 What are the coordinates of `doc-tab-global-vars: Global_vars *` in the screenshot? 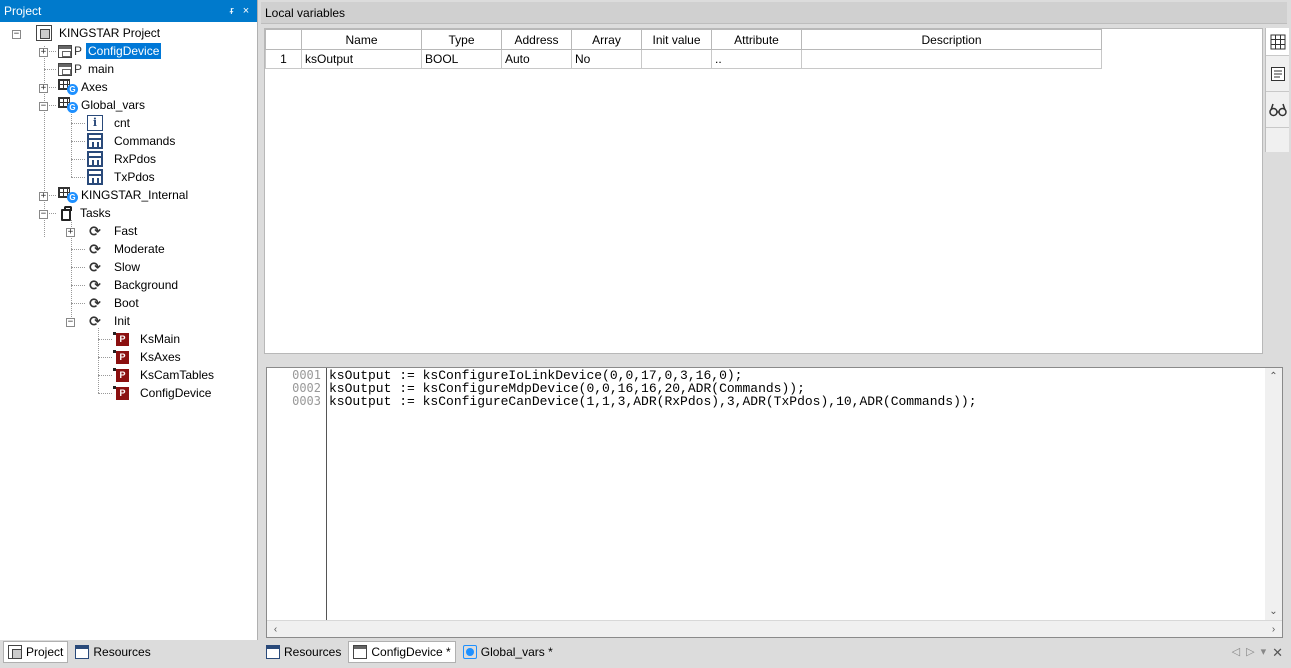 It's located at (508, 652).